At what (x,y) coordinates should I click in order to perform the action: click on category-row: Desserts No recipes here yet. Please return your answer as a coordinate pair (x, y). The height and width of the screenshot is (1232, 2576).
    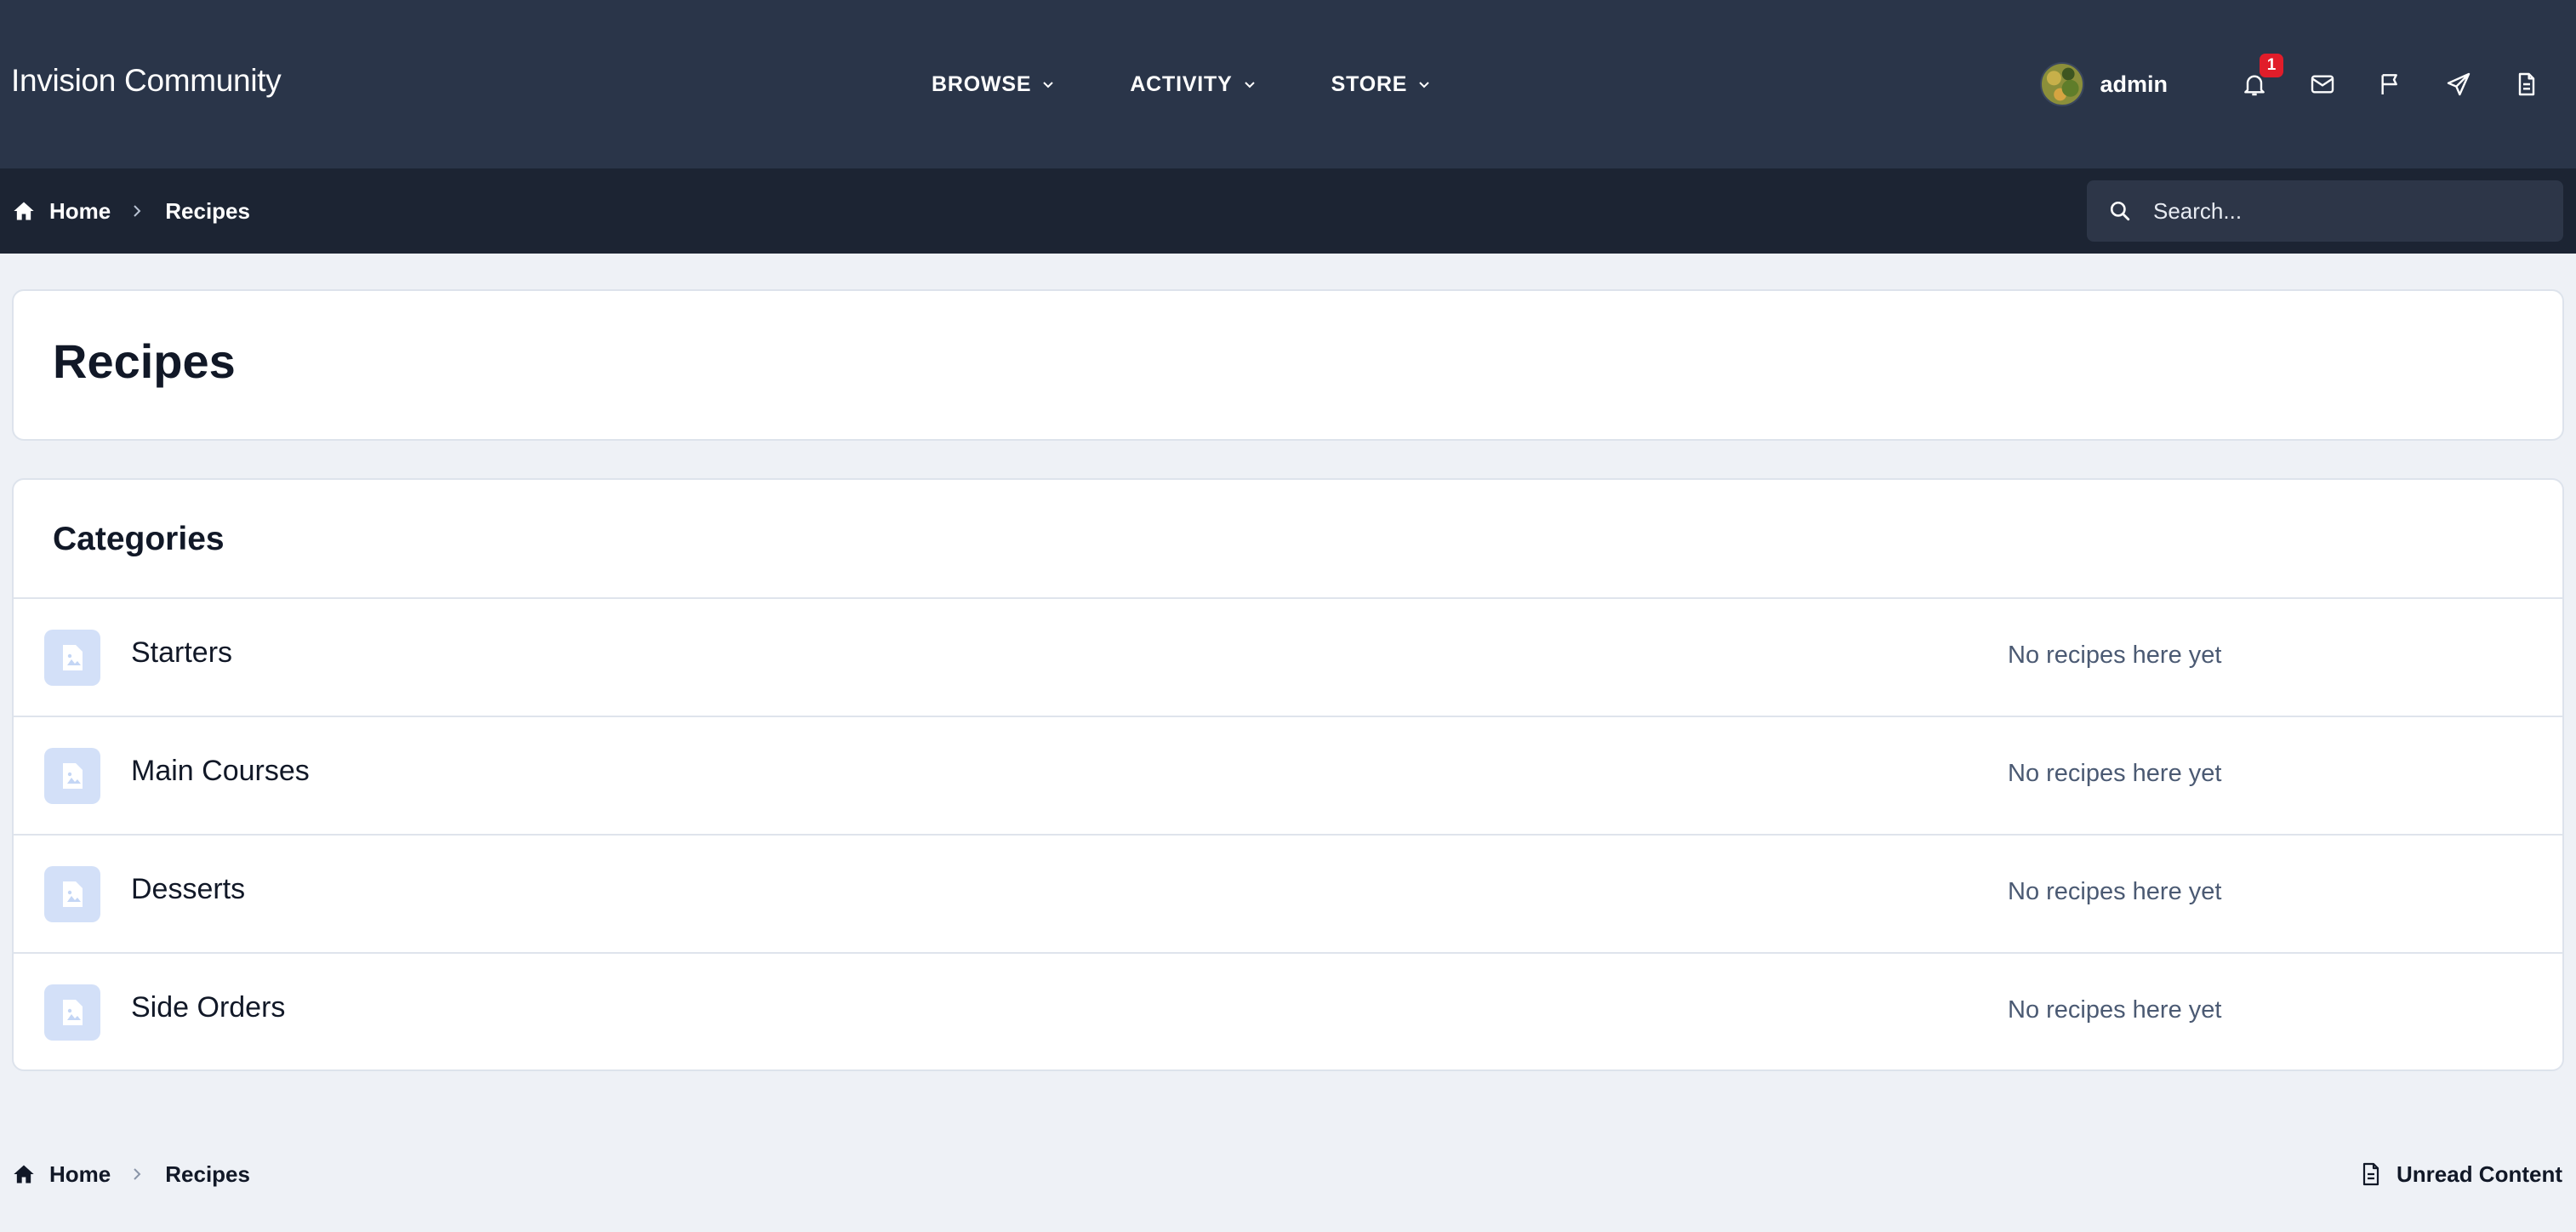
    Looking at the image, I should click on (1288, 893).